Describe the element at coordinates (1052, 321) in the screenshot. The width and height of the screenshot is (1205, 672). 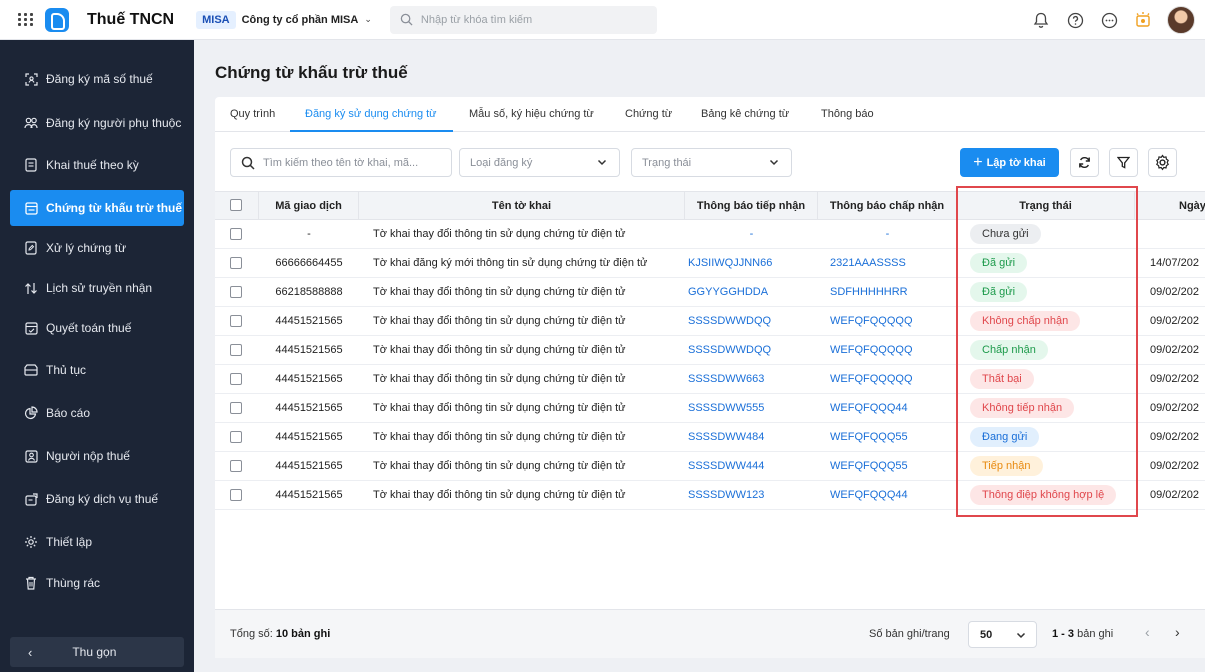
I see `status-cell: Không chấp nhận` at that location.